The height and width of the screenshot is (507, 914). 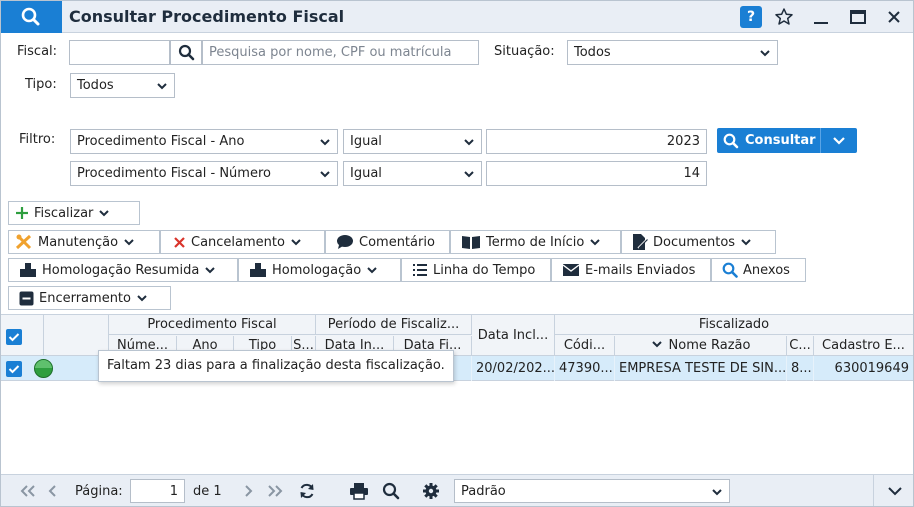 I want to click on cancelamento-button: Cancelamento, so click(x=242, y=242).